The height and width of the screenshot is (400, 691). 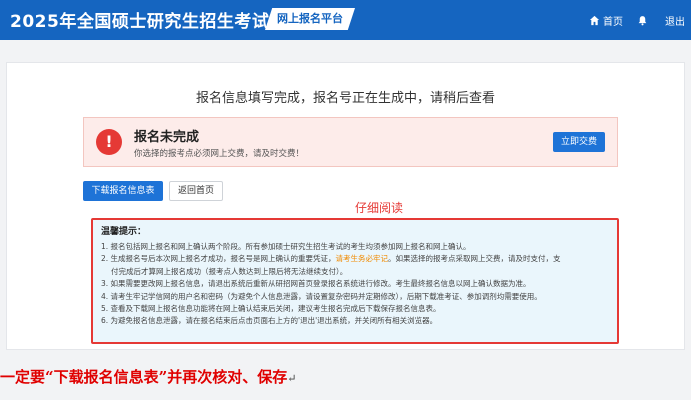 What do you see at coordinates (144, 377) in the screenshot?
I see `caption-text: 一定要“下载报名信息表”并再次核对、保存` at bounding box center [144, 377].